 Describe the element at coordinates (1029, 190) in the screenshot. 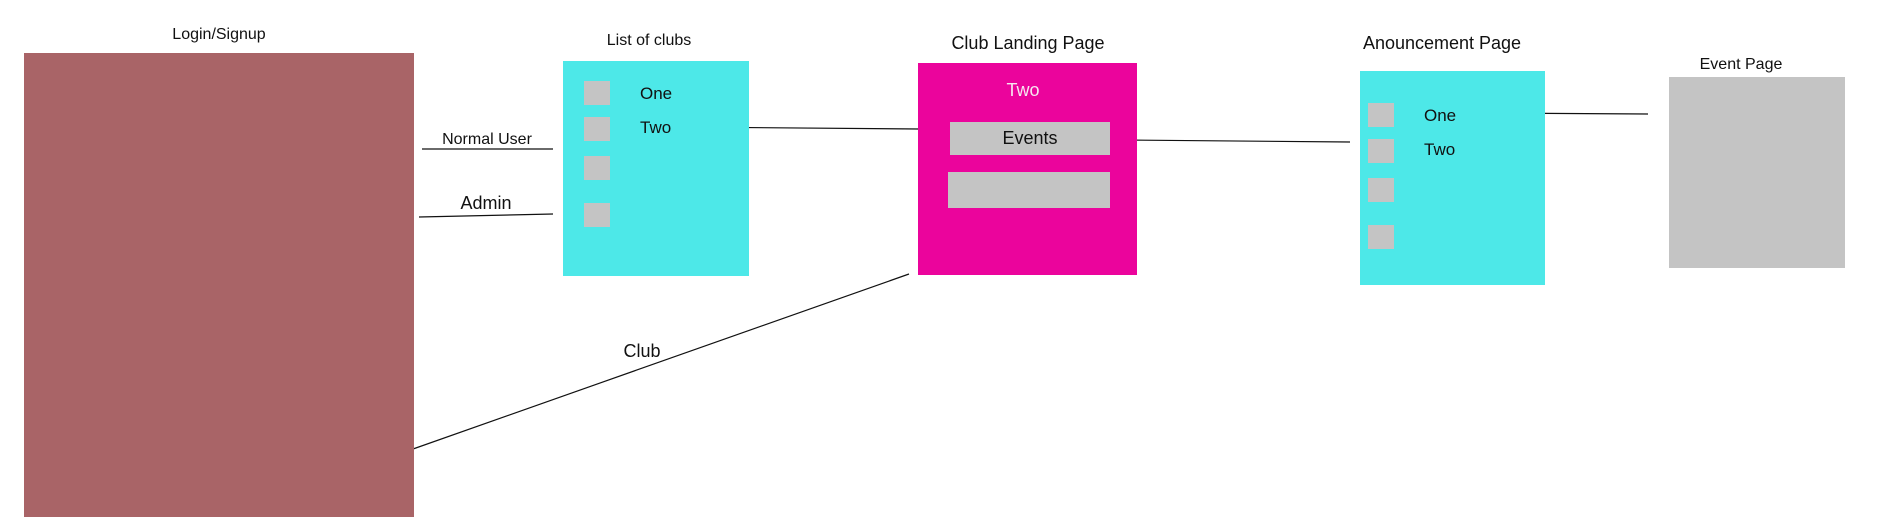

I see `empty-button` at that location.